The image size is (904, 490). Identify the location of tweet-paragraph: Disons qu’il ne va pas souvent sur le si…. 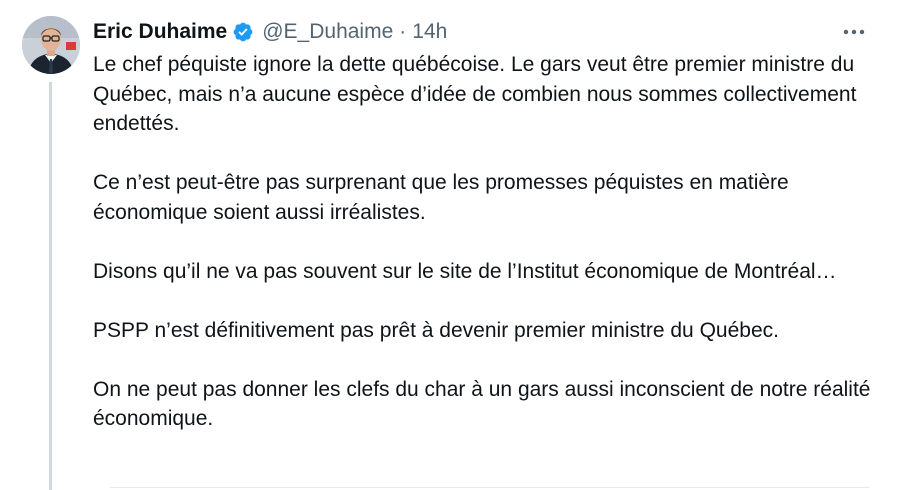
(465, 271).